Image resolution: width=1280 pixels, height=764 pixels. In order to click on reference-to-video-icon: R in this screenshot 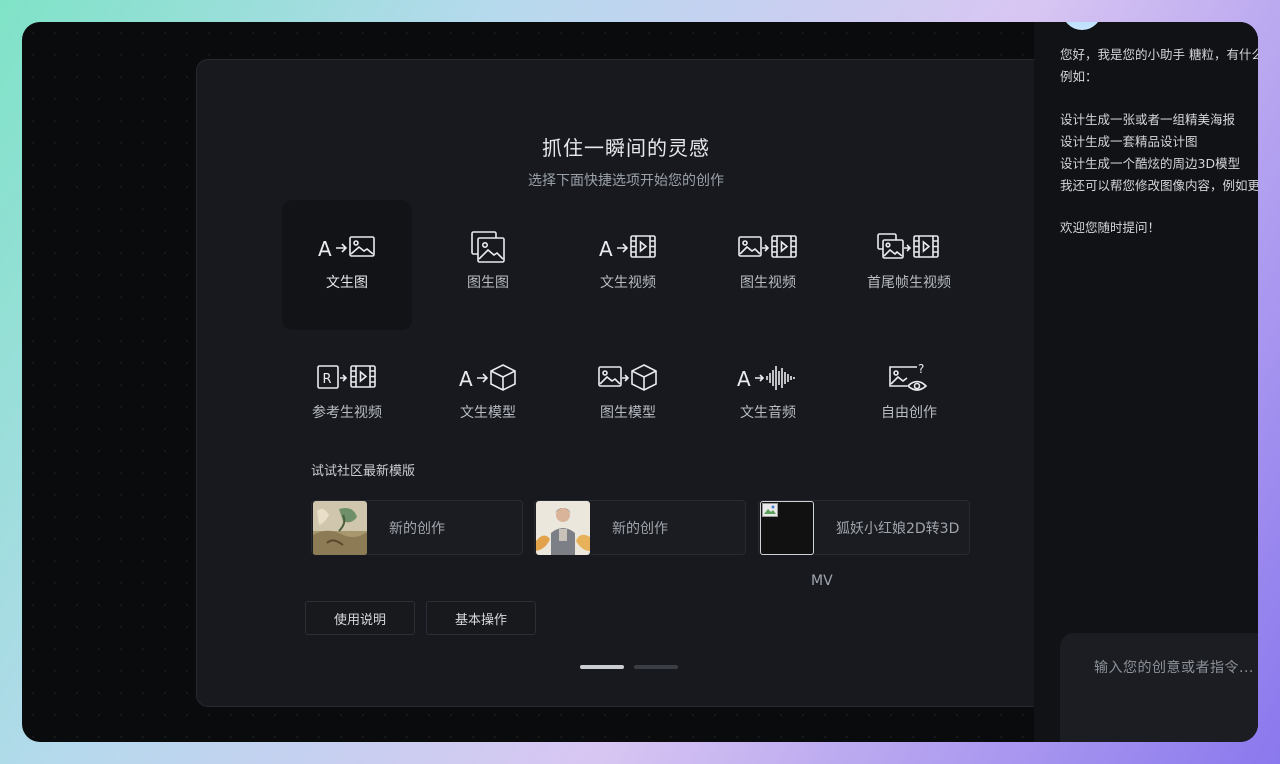, I will do `click(347, 377)`.